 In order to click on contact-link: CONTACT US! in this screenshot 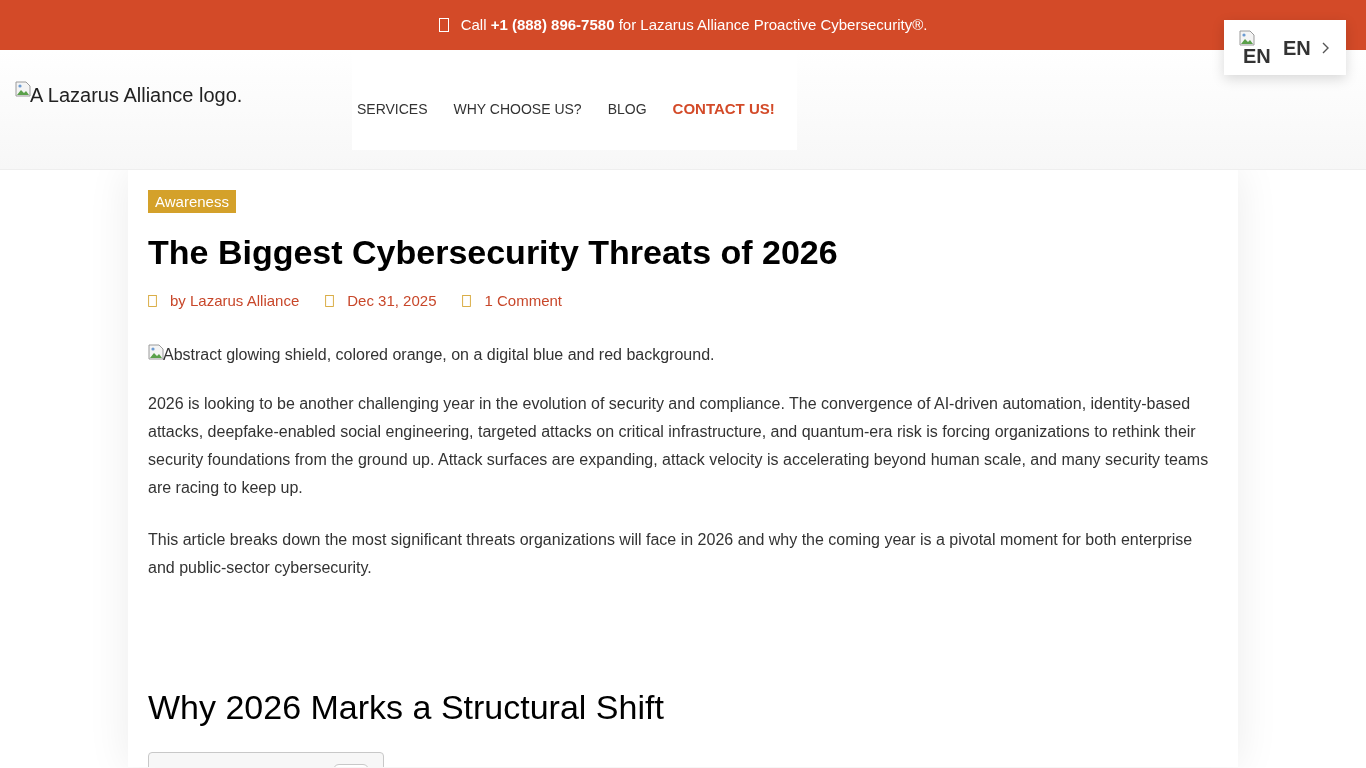, I will do `click(723, 109)`.